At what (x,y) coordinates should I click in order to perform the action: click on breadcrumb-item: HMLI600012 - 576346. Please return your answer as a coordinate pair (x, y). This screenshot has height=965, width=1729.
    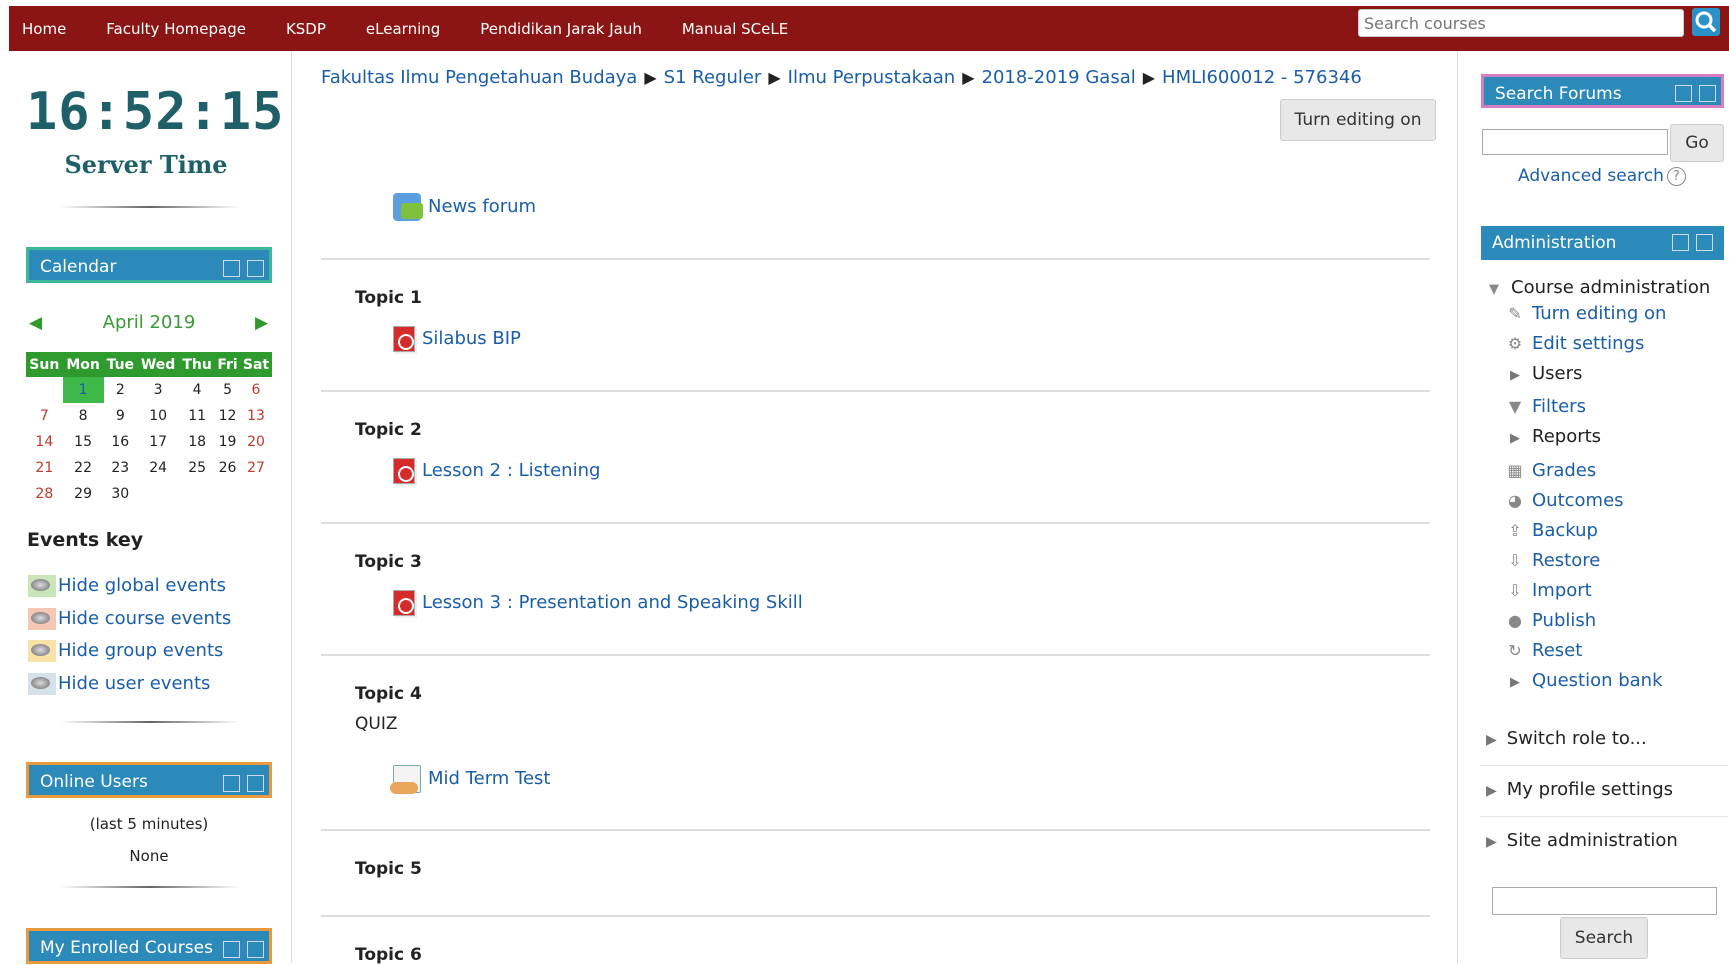
    Looking at the image, I should click on (1262, 77).